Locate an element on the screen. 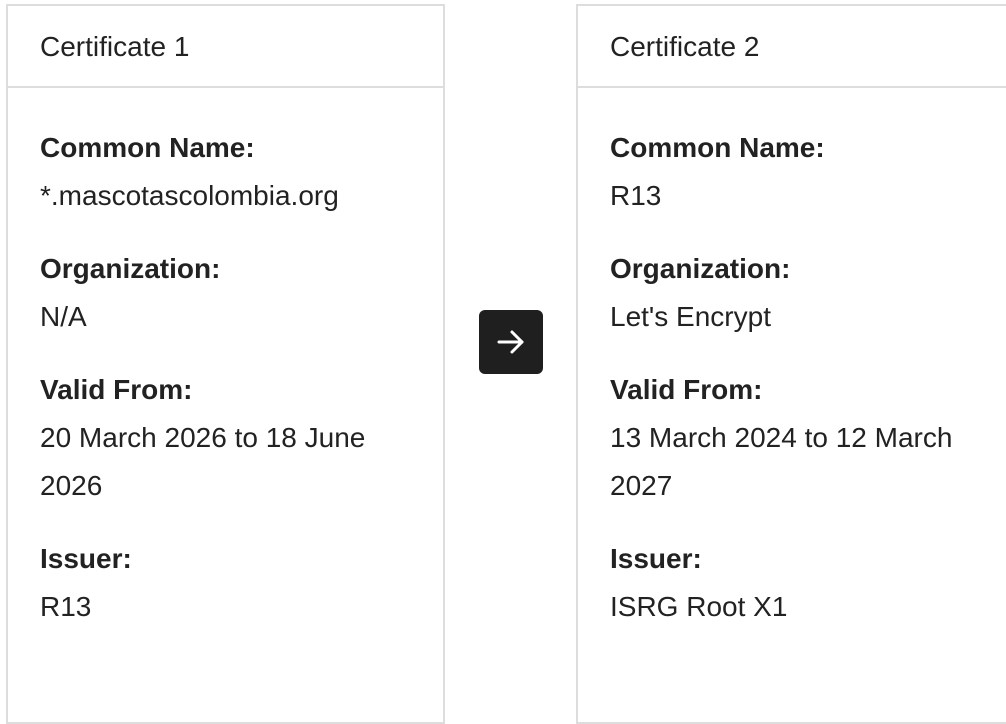 Image resolution: width=1006 pixels, height=724 pixels. valid-from-value: 13 March 2024 to 12 March 2027 is located at coordinates (781, 461).